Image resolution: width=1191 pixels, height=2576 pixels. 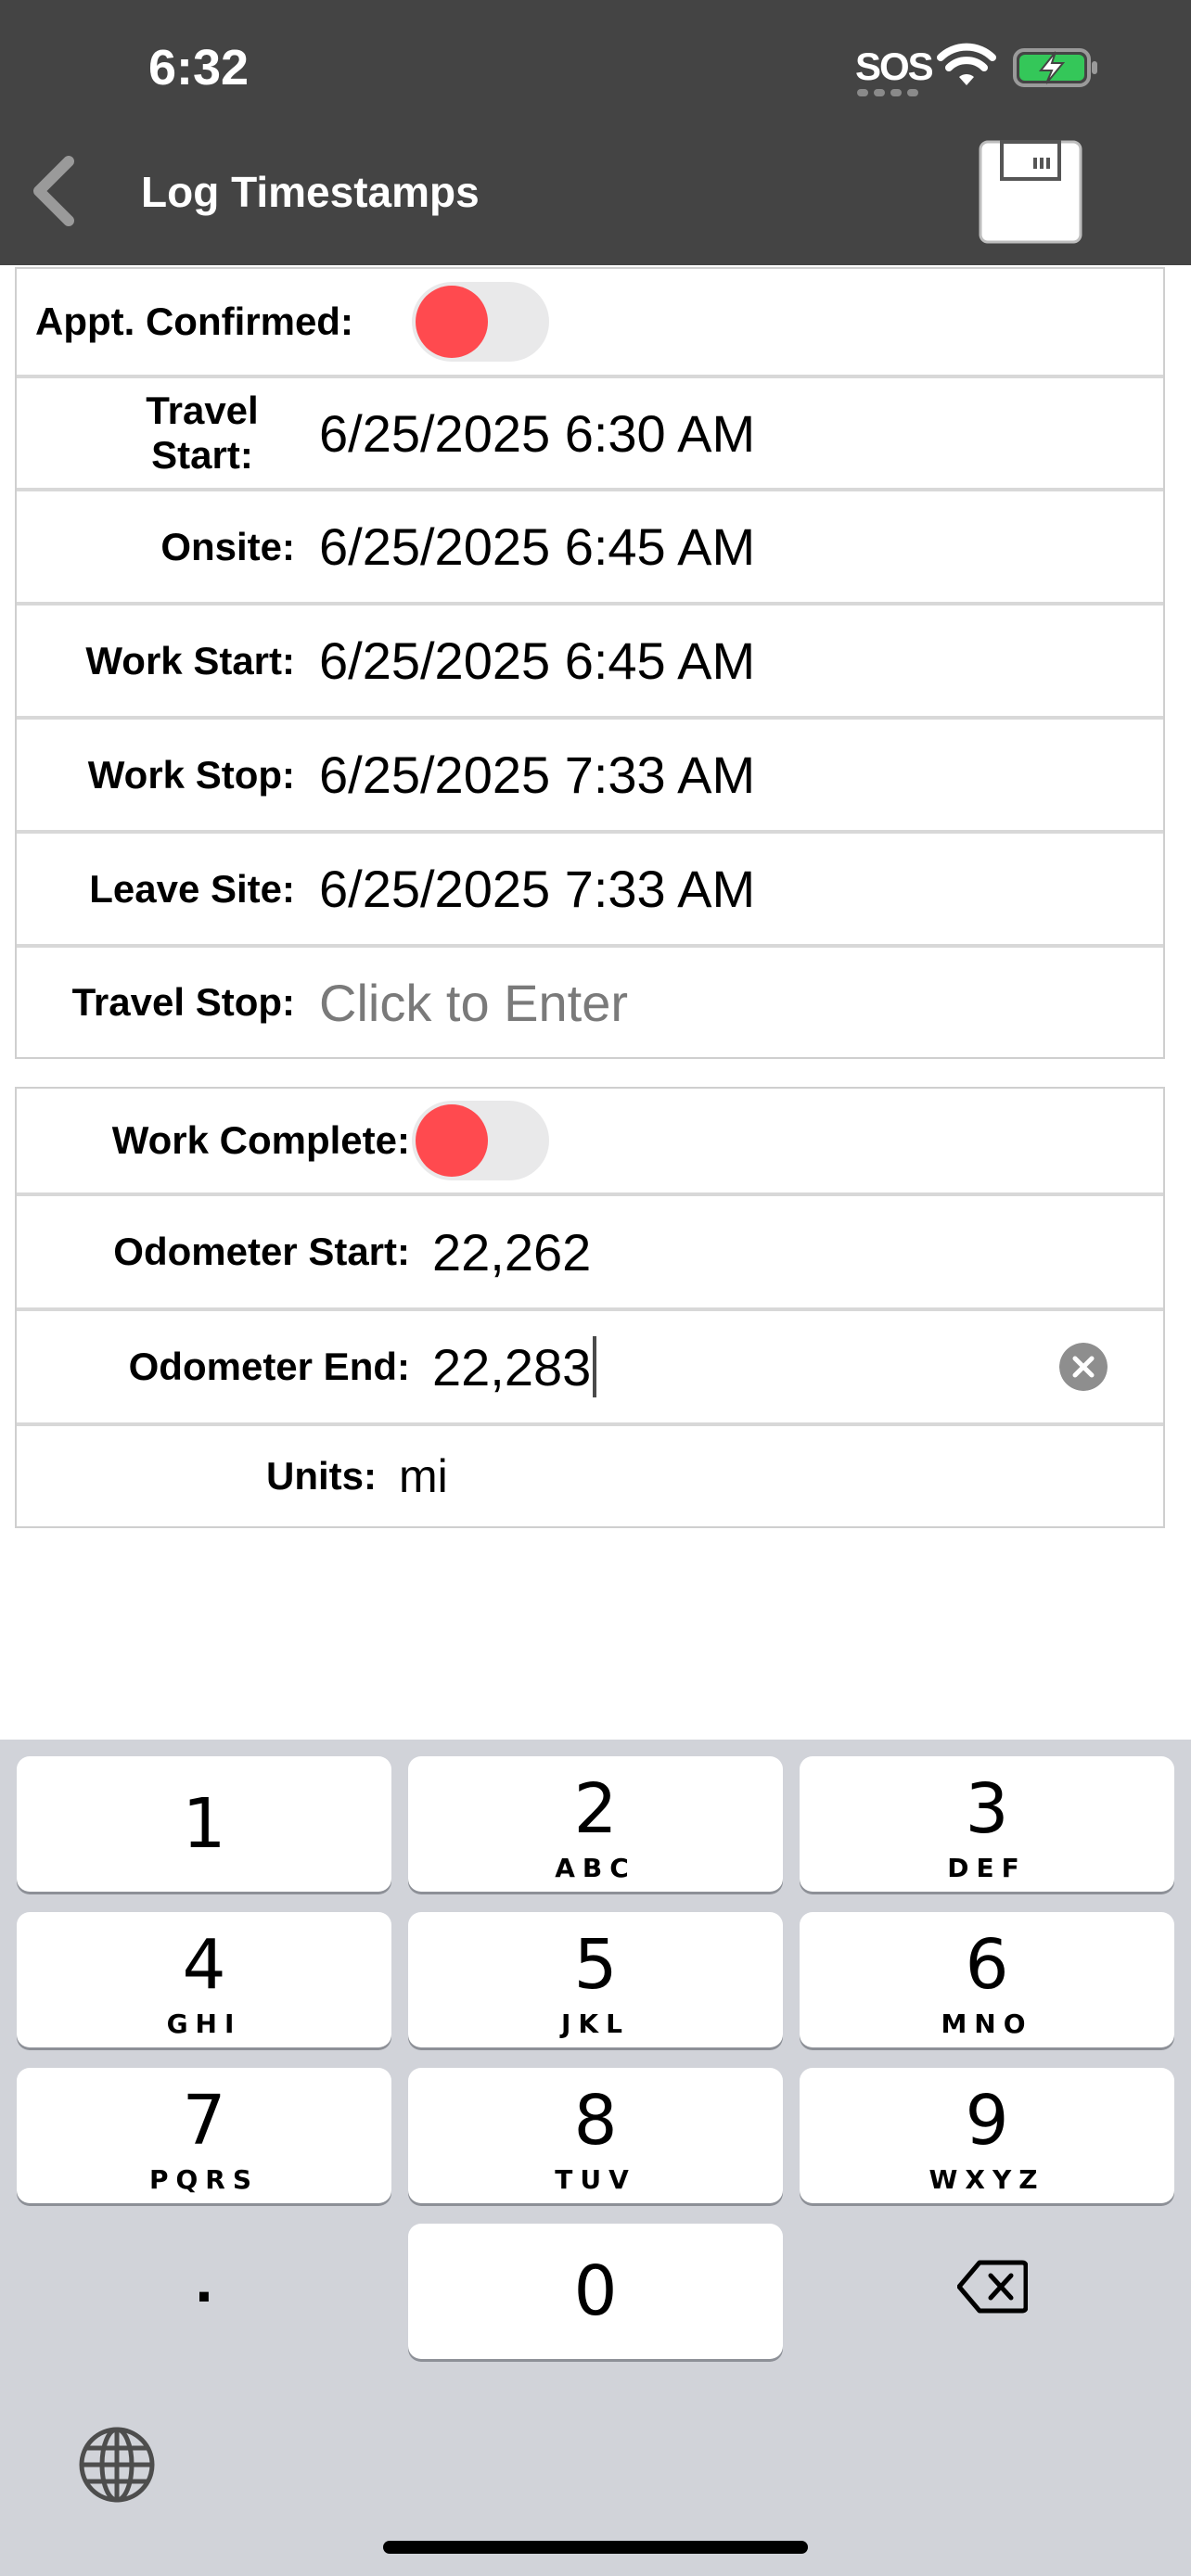 I want to click on units-value: mi, so click(x=424, y=1476).